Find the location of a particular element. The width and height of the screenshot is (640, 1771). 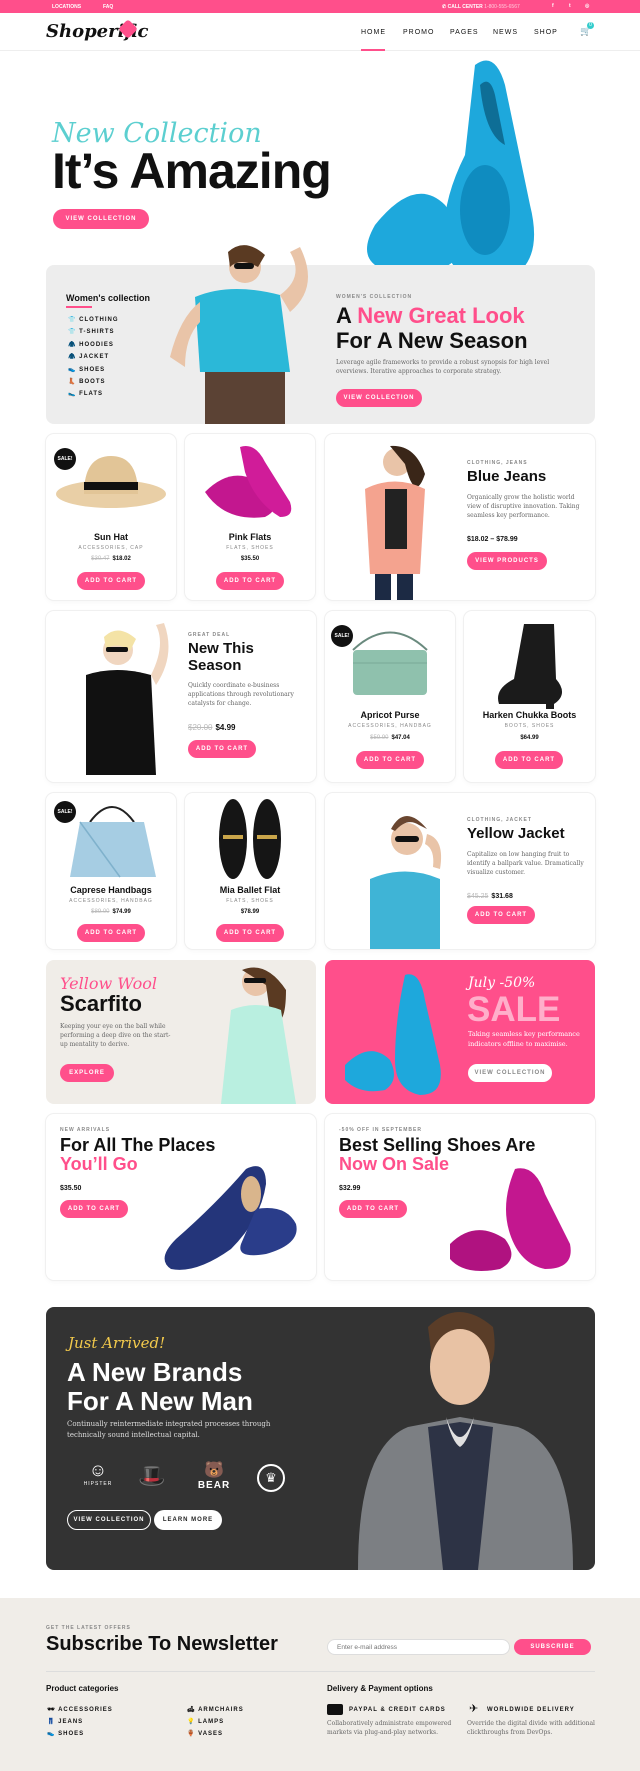

best-tag: -50% OFF IN SEPTEMBER is located at coordinates (380, 1130).